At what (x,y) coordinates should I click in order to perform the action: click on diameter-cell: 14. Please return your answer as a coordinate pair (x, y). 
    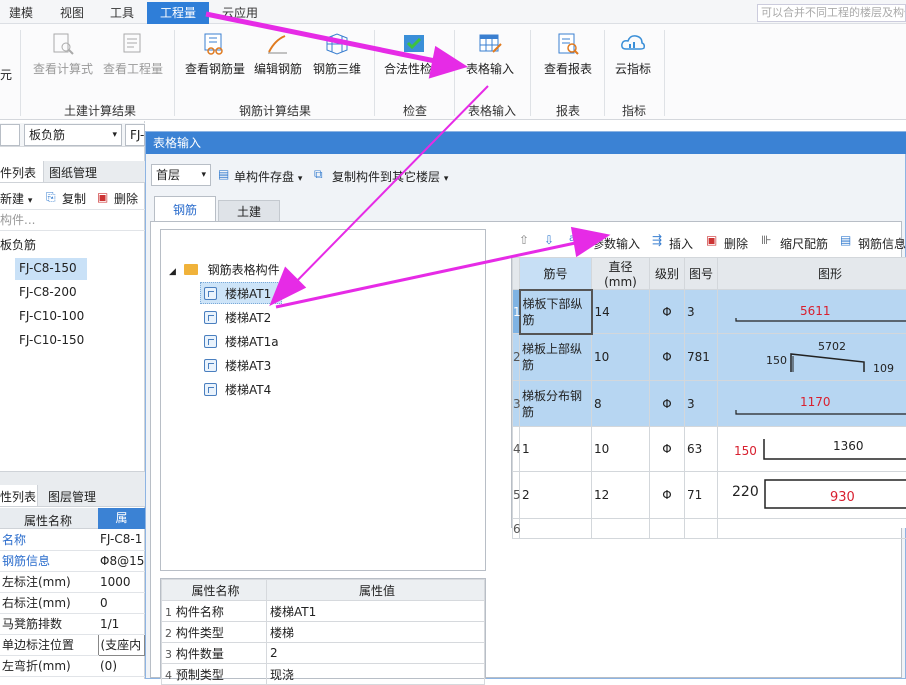
    Looking at the image, I should click on (621, 312).